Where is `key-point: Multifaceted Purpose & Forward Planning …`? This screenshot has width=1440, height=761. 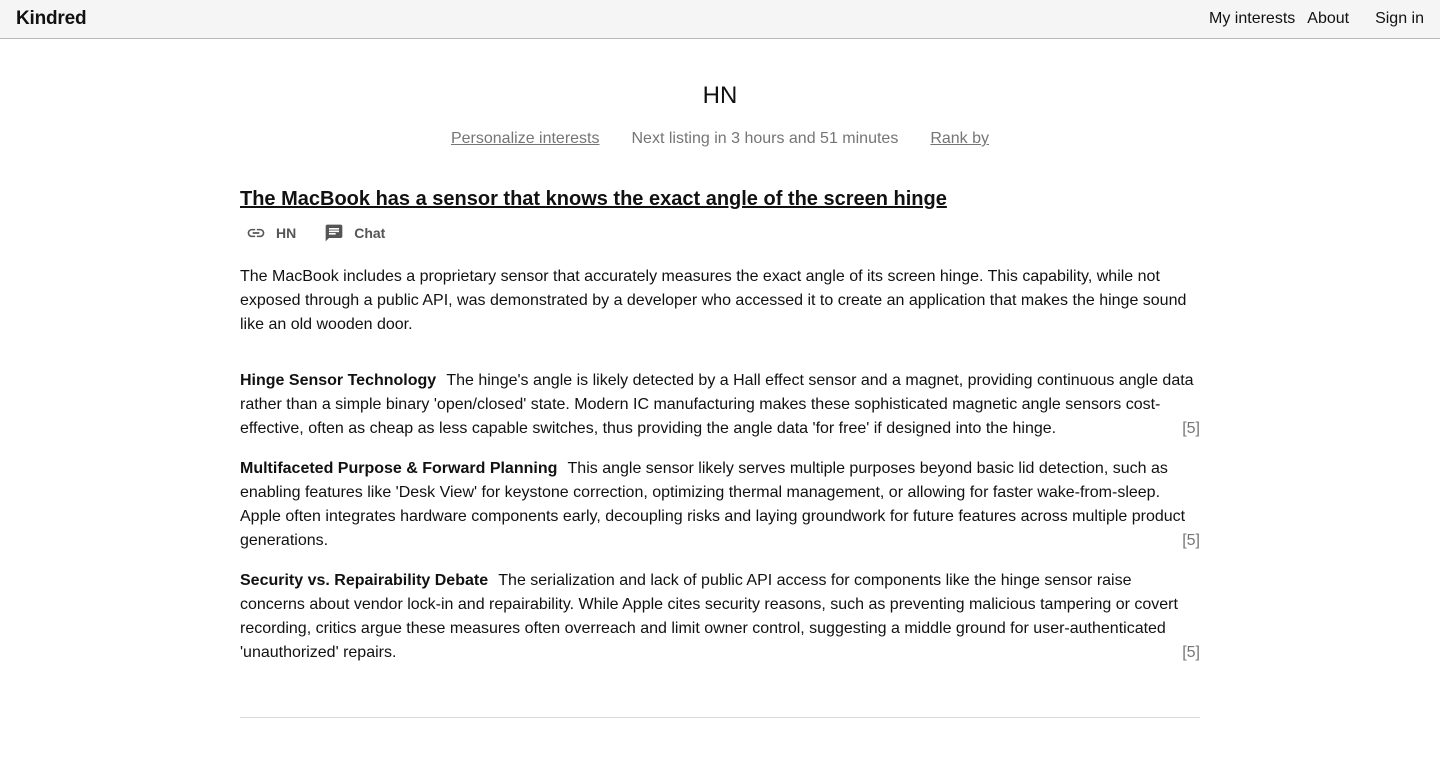
key-point: Multifaceted Purpose & Forward Planning … is located at coordinates (720, 505).